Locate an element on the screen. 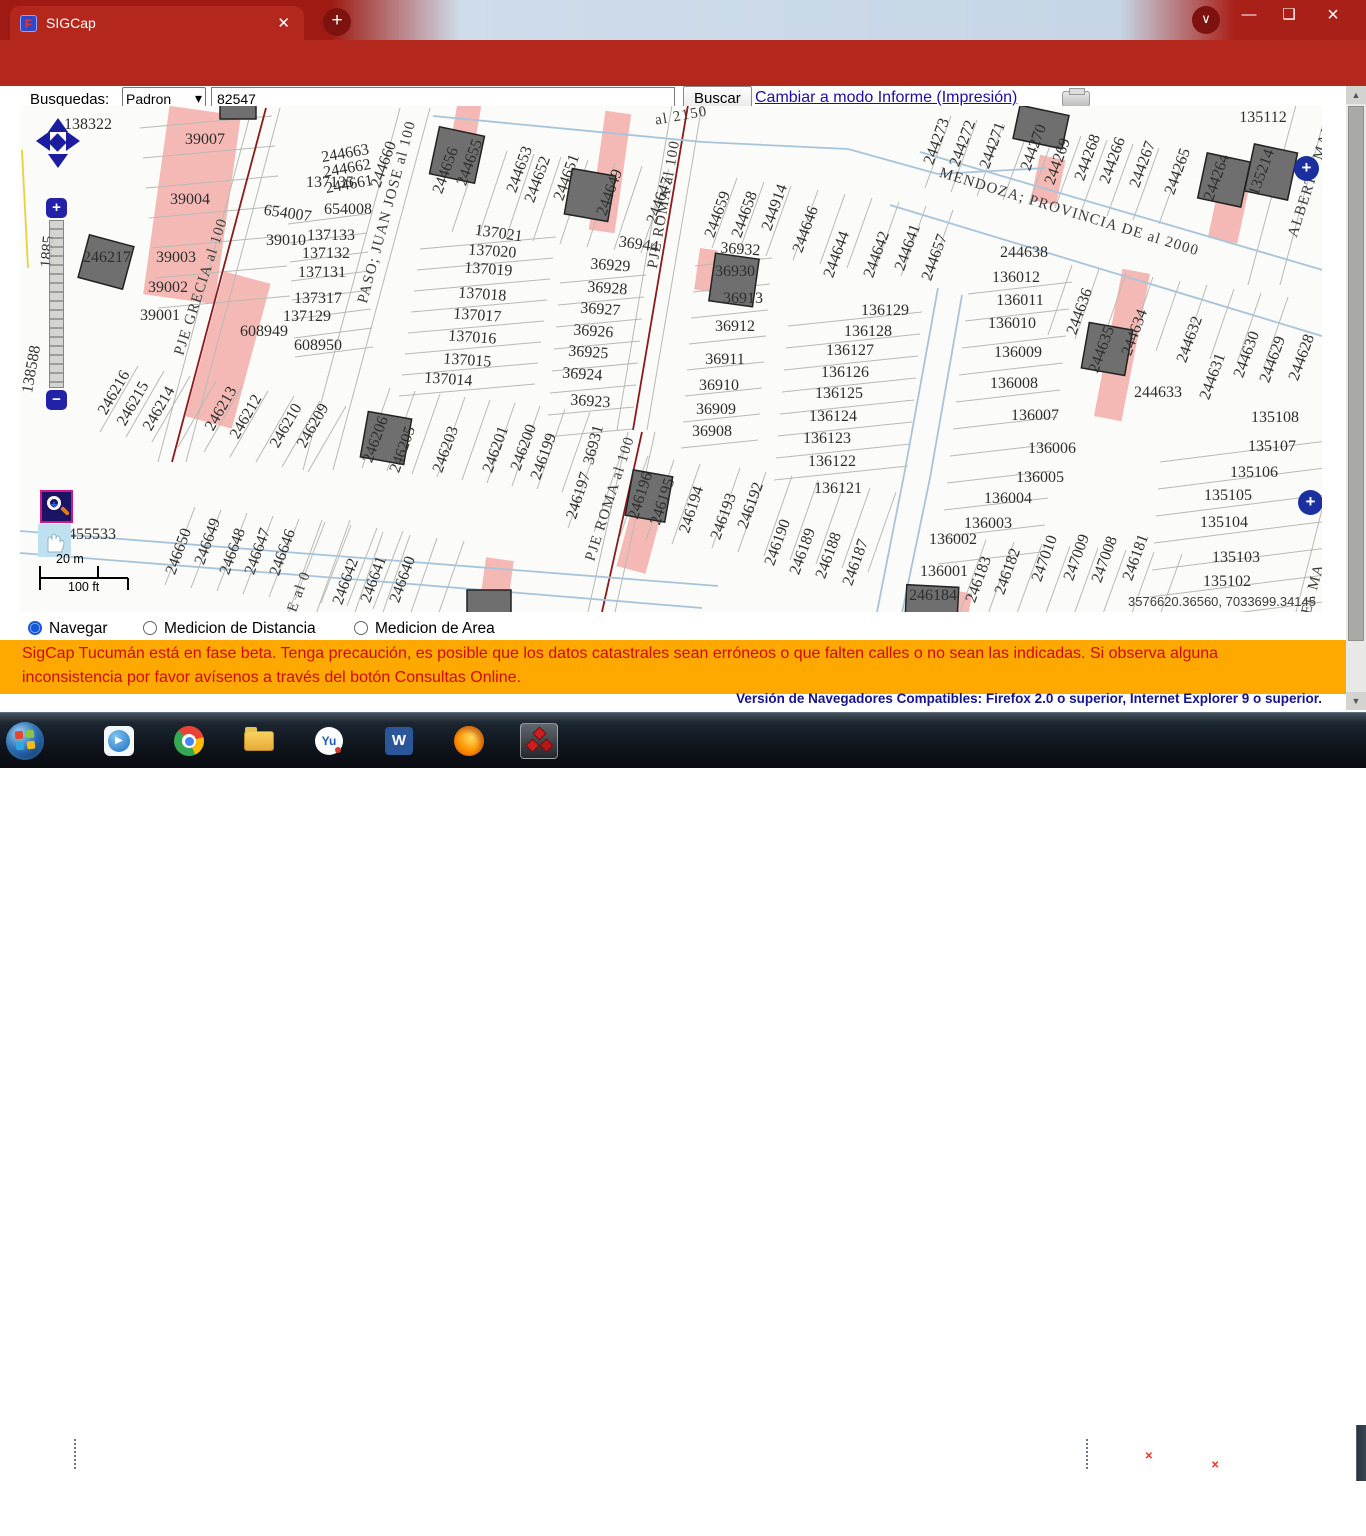 The image size is (1366, 1536). start-button is located at coordinates (25, 741).